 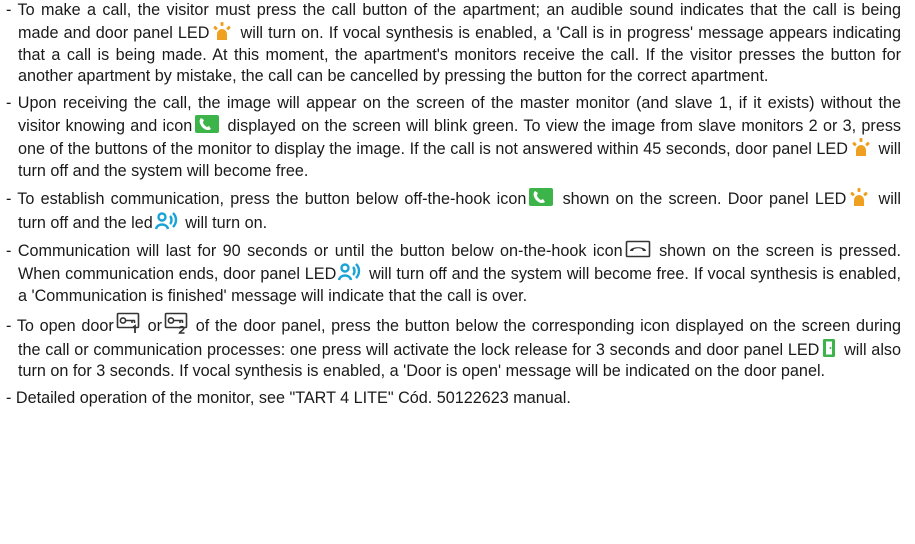 What do you see at coordinates (701, 199) in the screenshot?
I see `text-segment: shown on the screen. Door panel LED` at bounding box center [701, 199].